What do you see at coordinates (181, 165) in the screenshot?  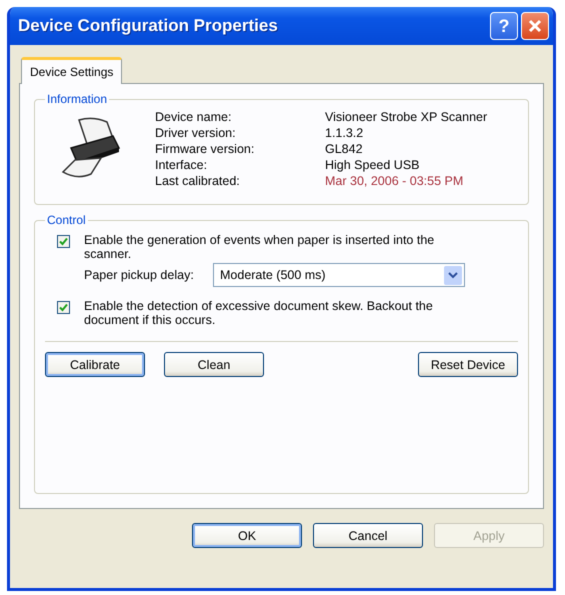 I see `field-label: Interface:` at bounding box center [181, 165].